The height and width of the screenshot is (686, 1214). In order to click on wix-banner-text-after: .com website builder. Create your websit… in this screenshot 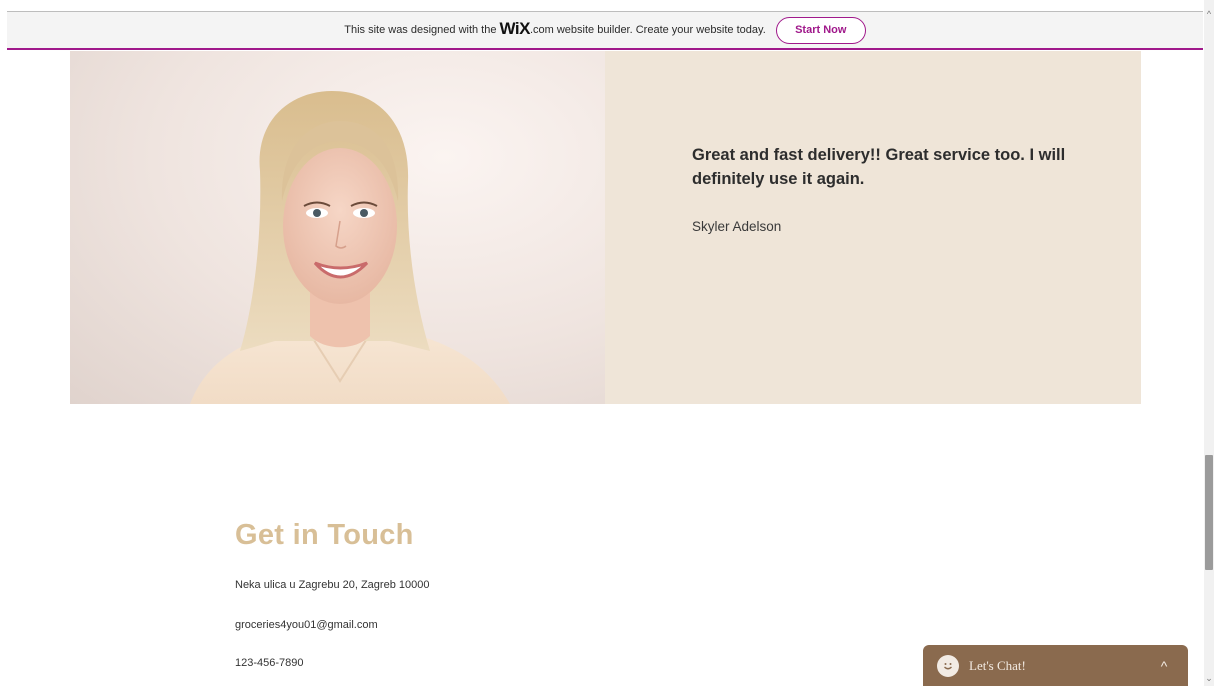, I will do `click(647, 30)`.